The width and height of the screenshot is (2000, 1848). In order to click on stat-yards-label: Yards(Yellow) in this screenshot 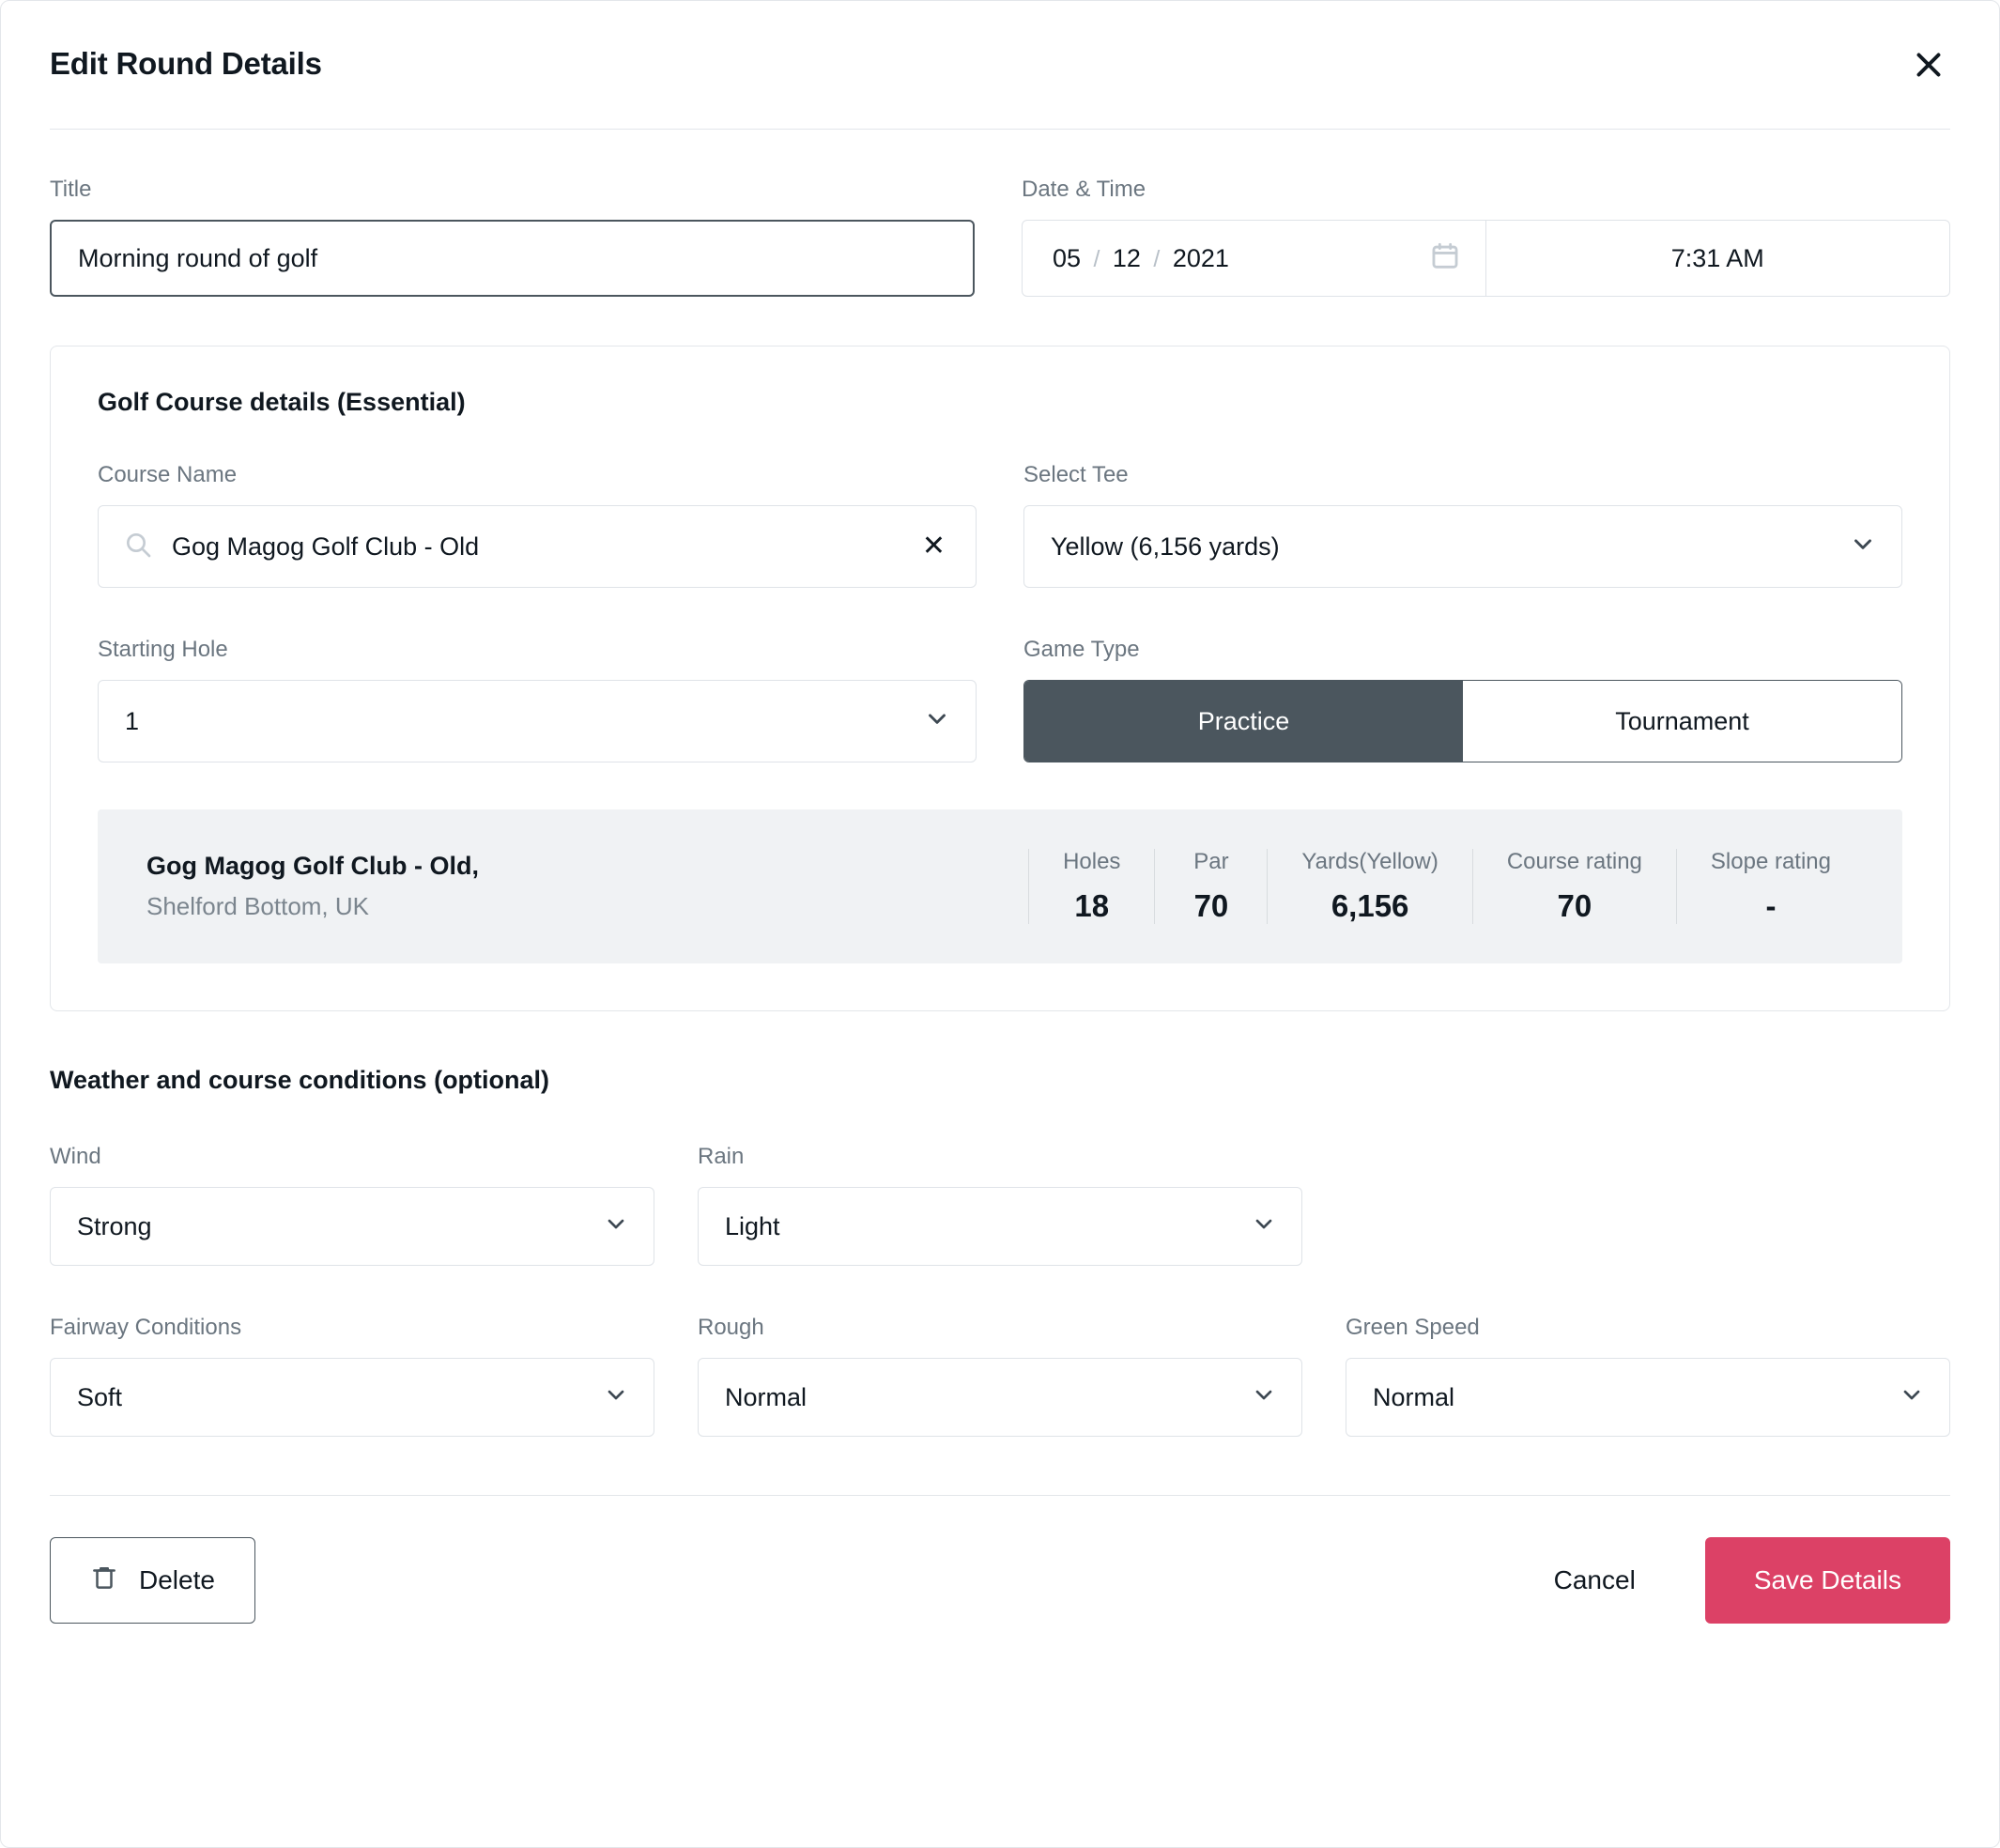, I will do `click(1369, 861)`.